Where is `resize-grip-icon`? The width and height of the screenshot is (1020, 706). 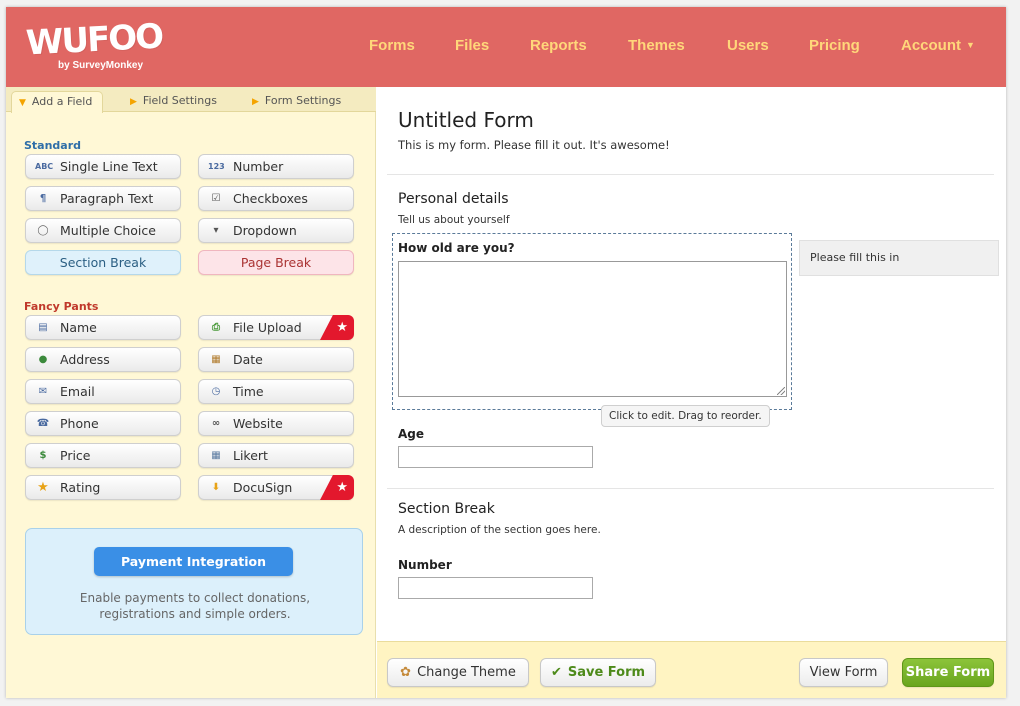 resize-grip-icon is located at coordinates (781, 391).